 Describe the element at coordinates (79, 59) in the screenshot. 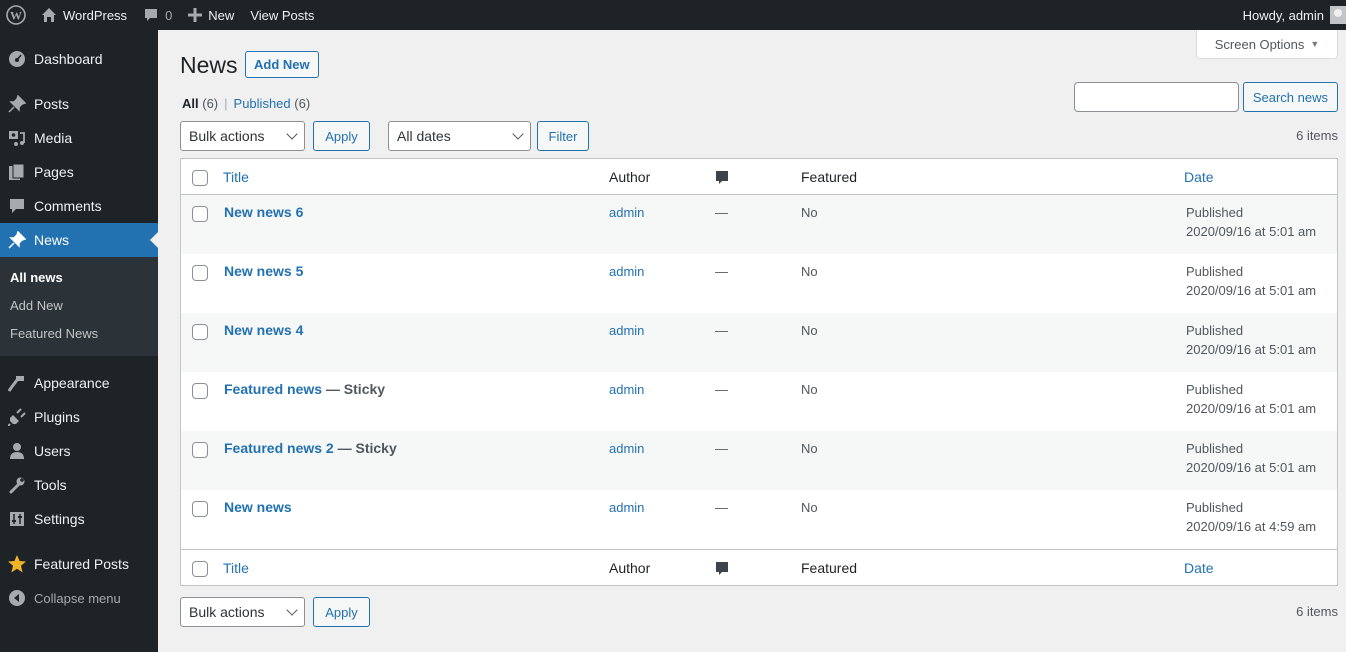

I see `sidebar-item-dashboard: Dashboard` at that location.